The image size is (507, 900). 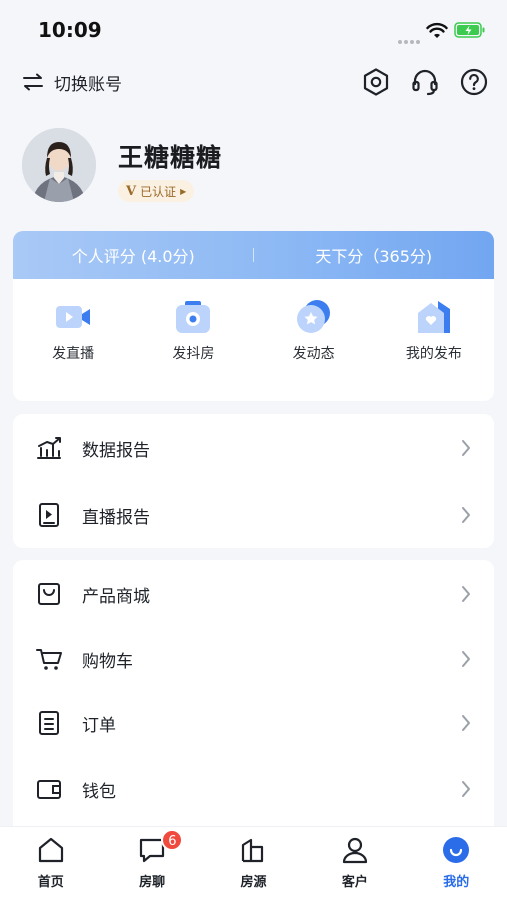 I want to click on menu-label: 钱包, so click(x=99, y=791).